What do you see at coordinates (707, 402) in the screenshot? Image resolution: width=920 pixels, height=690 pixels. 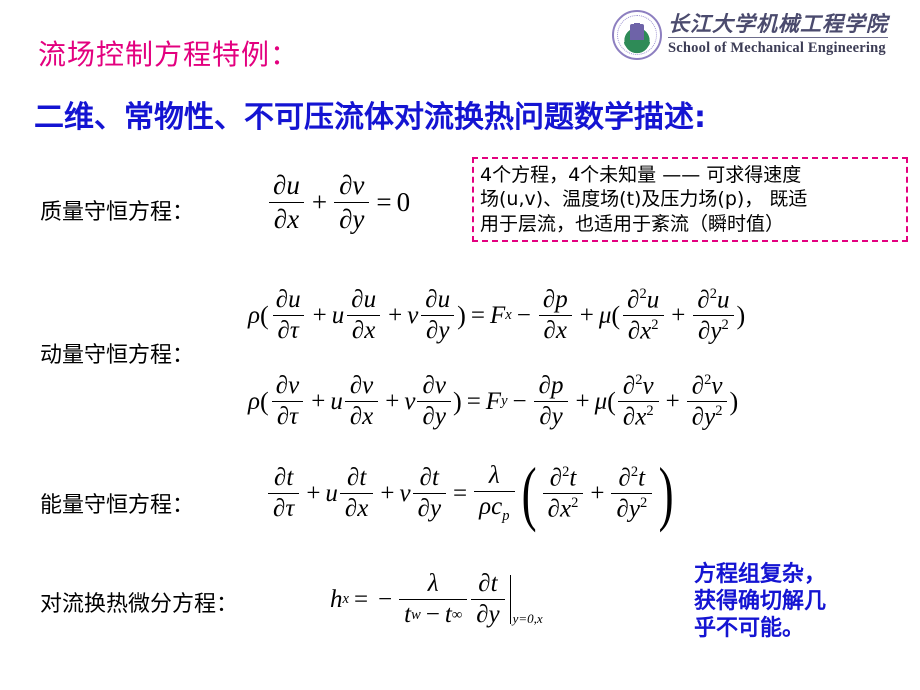 I see `second-partial-v-y: ∂2v ∂y2` at bounding box center [707, 402].